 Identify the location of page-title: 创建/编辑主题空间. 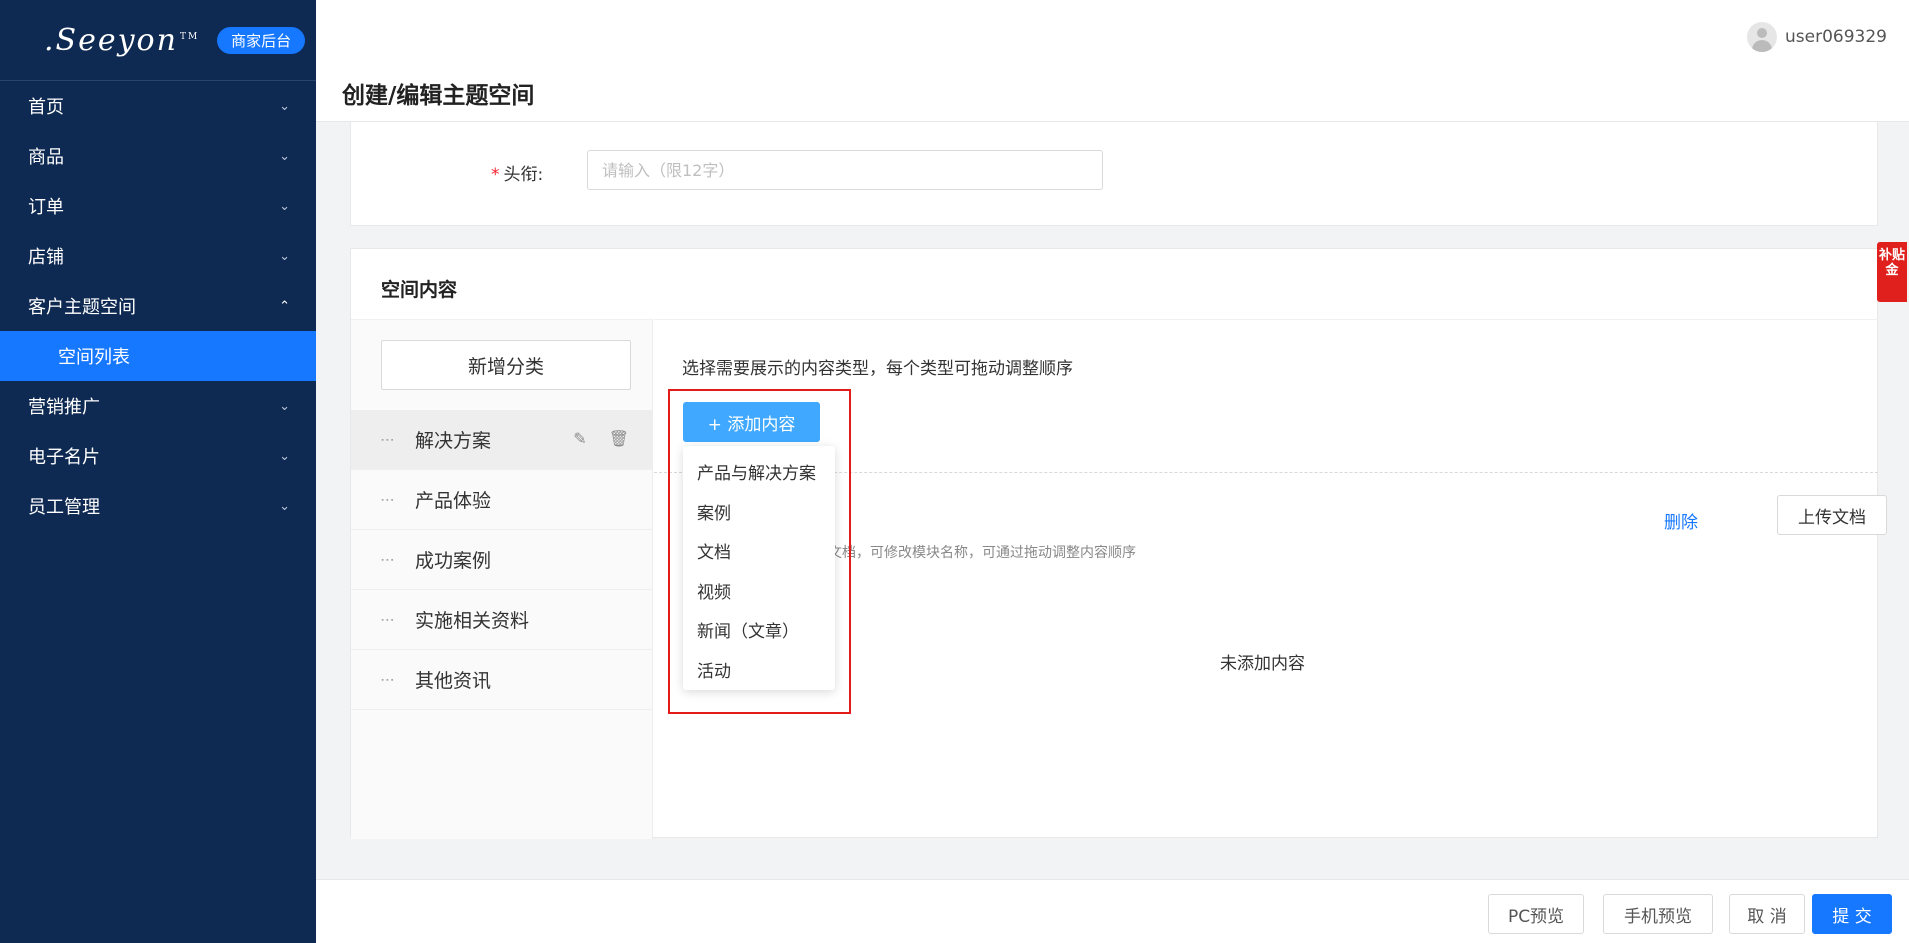
(438, 96).